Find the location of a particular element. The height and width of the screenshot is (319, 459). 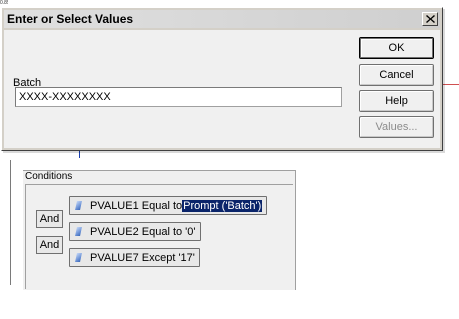

condition-item-pvalue7: PVALUE7 Except '17' is located at coordinates (134, 257).